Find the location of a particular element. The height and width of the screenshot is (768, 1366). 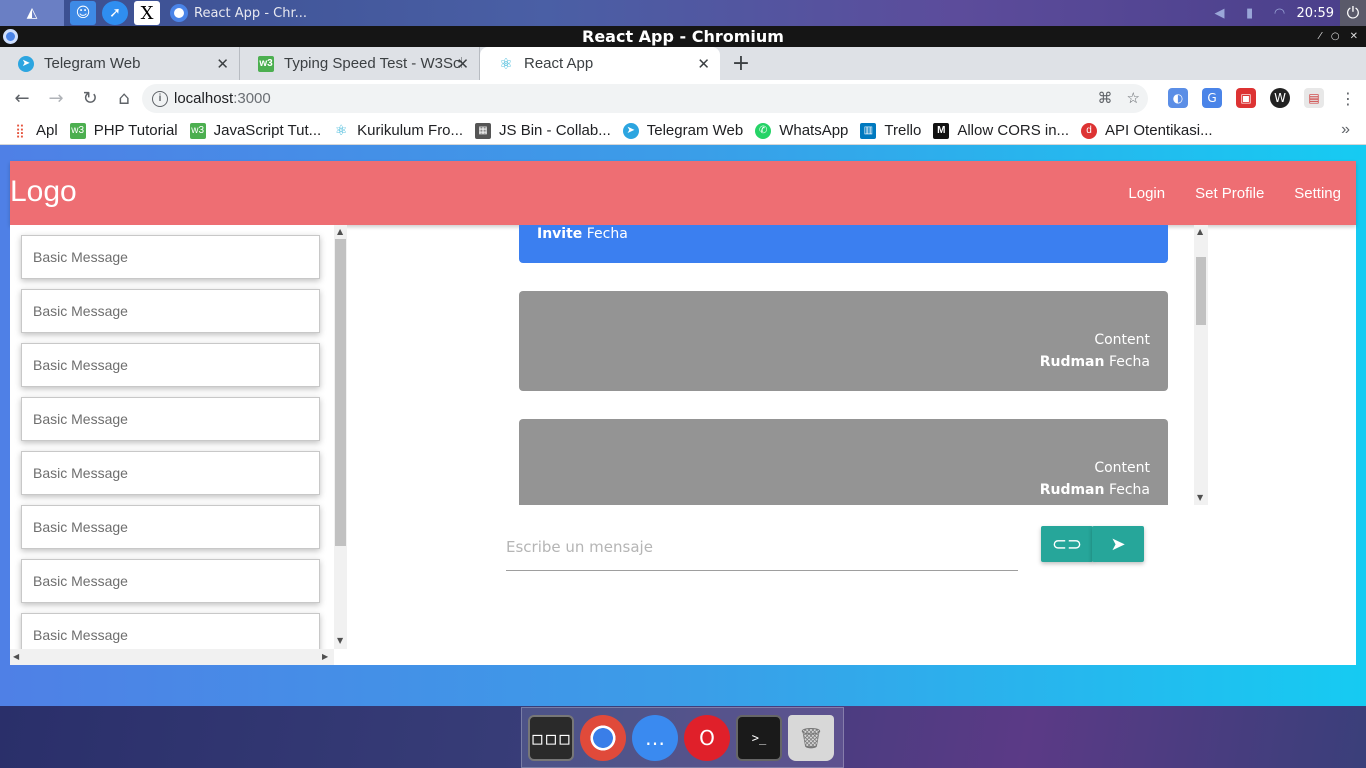

address-bar: i localhost :3000 ⌘ ☆ is located at coordinates (645, 98).